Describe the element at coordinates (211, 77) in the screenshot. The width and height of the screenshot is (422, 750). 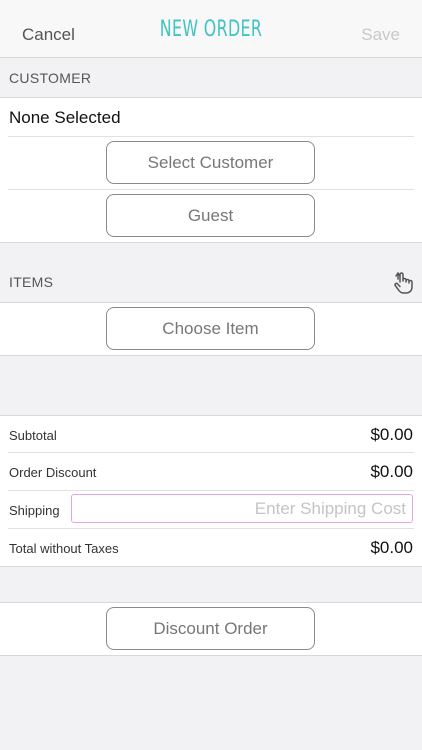
I see `customer-section-header: CUSTOMER` at that location.